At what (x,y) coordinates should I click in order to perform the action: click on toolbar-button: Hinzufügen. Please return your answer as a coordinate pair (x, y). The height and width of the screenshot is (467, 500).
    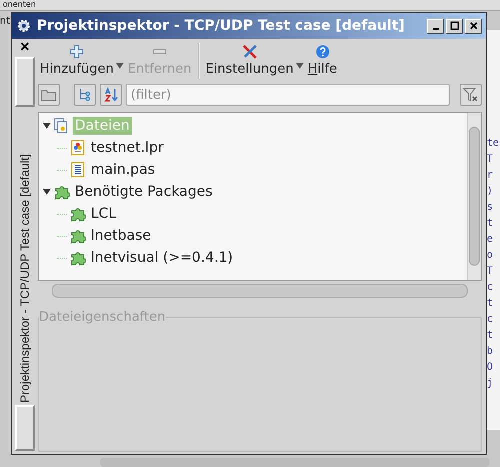
    Looking at the image, I should click on (77, 59).